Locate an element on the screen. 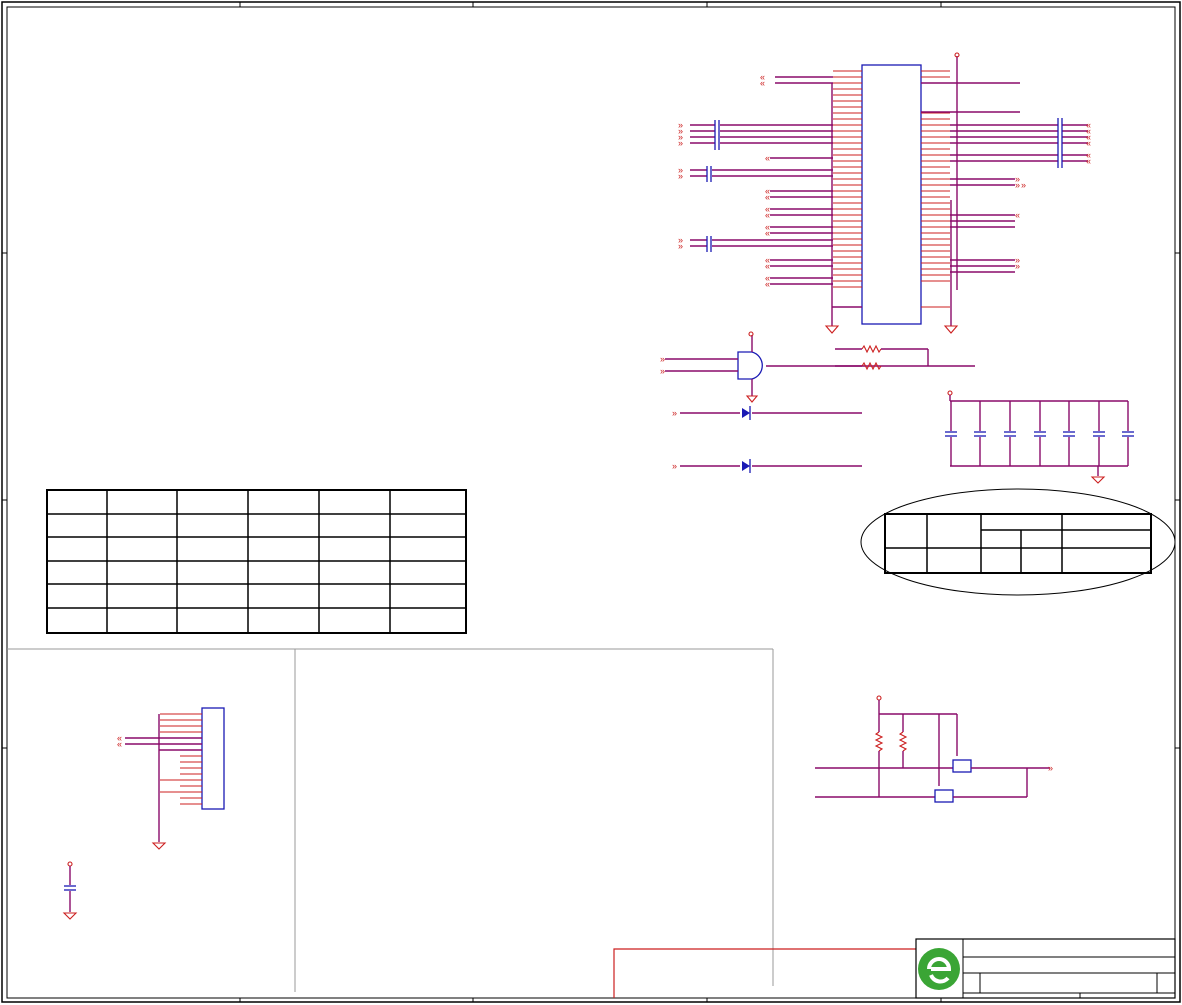  level-shifter: » is located at coordinates (934, 749).